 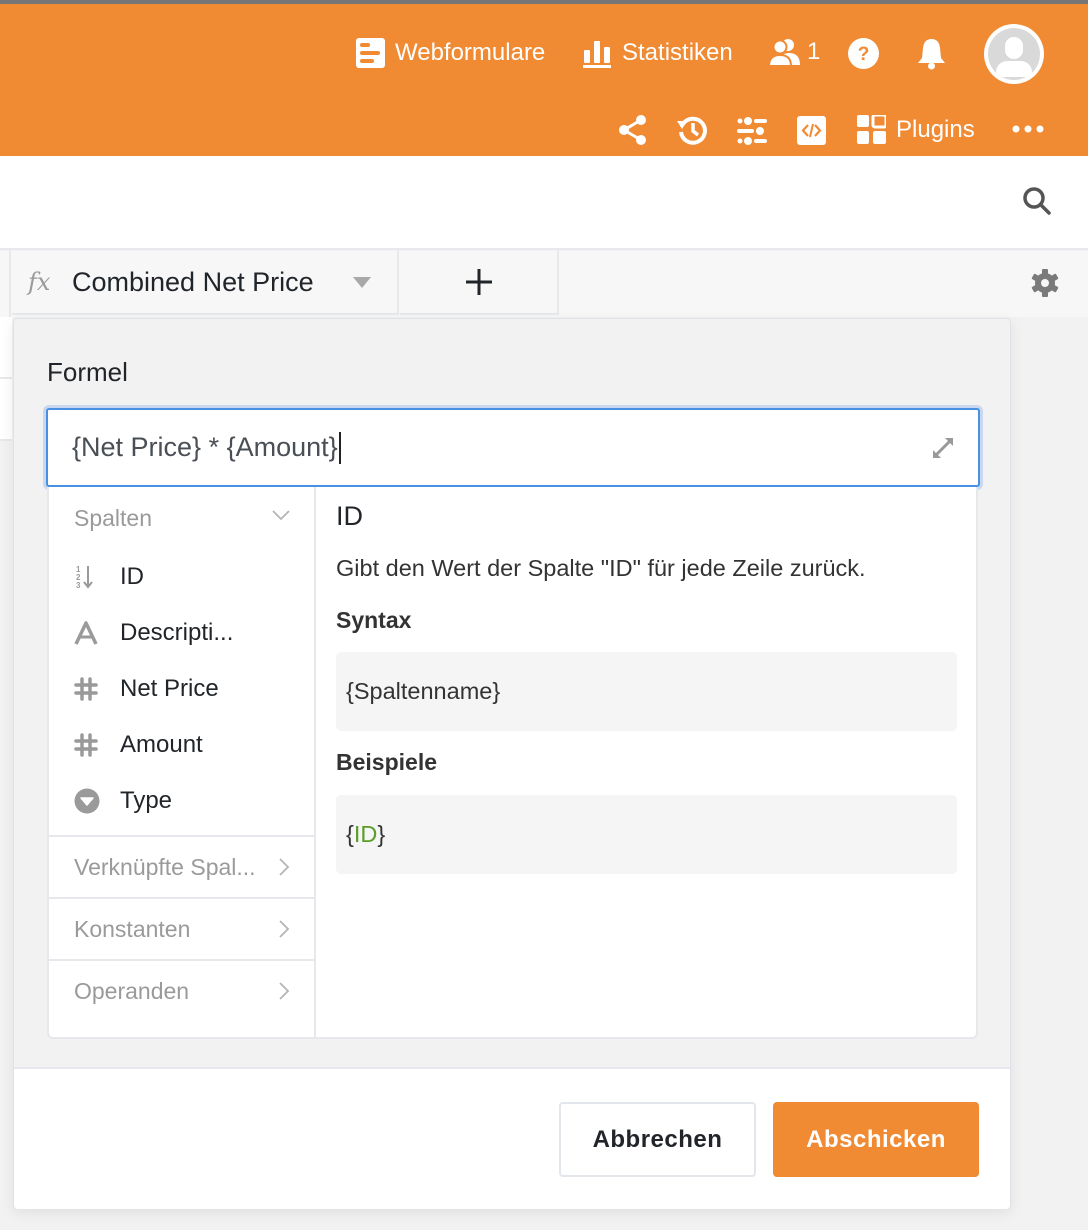 What do you see at coordinates (814, 51) in the screenshot?
I see `collaborators-count: 1` at bounding box center [814, 51].